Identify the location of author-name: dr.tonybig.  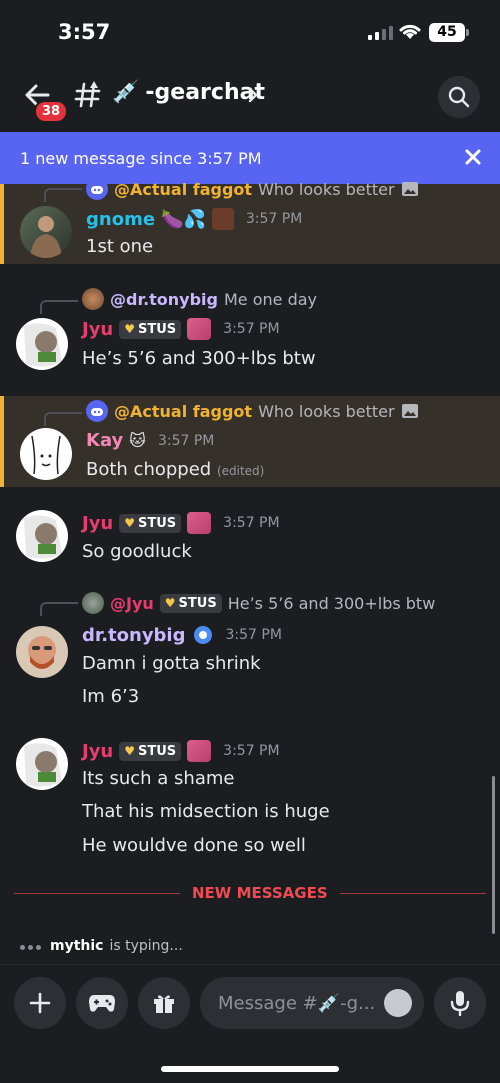
(134, 635).